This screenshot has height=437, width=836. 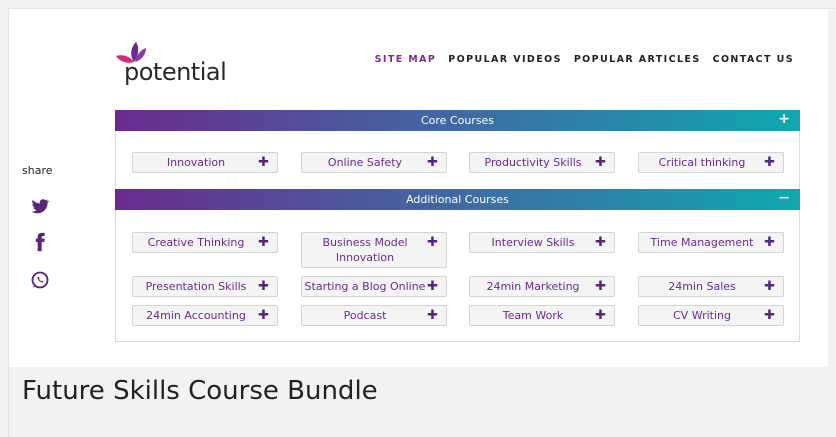 I want to click on logo-text: potential, so click(x=175, y=72).